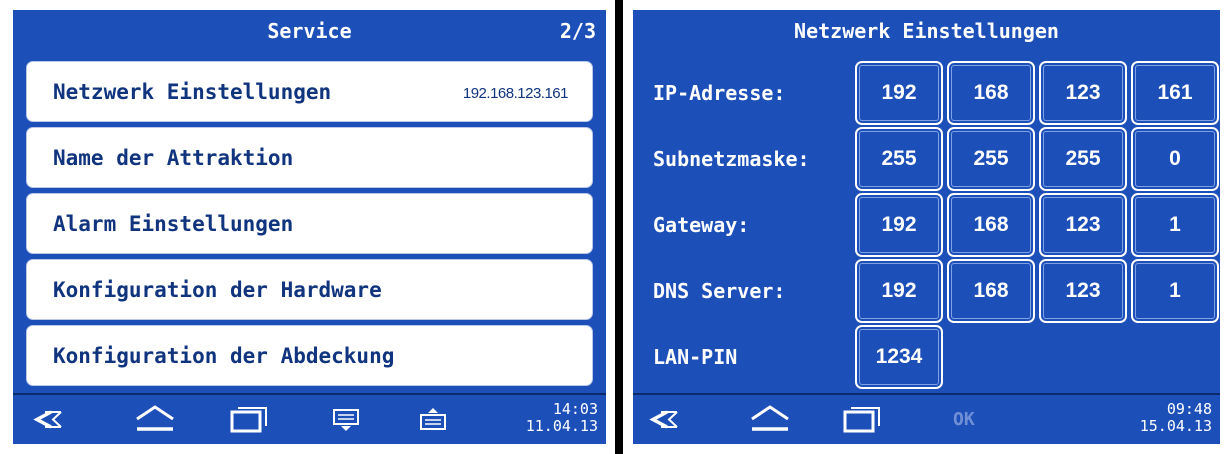 This screenshot has width=1231, height=454. I want to click on lan-pin-label: LAN-PIN, so click(695, 357).